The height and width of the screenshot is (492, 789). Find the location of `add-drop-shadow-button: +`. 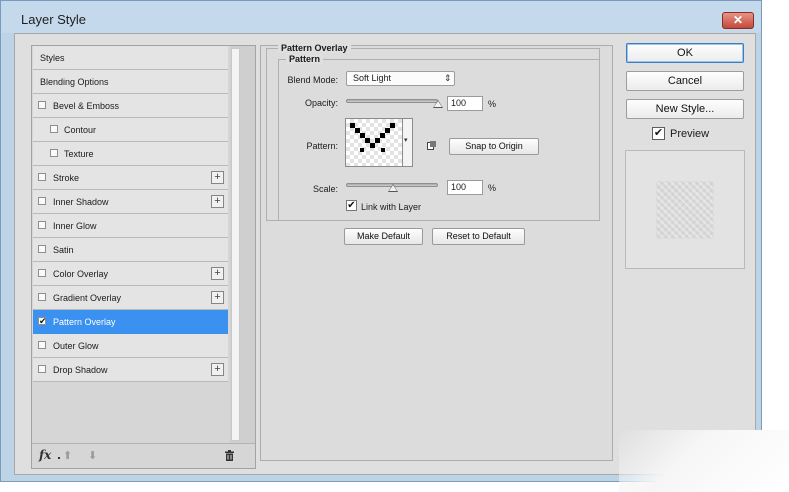

add-drop-shadow-button: + is located at coordinates (217, 369).